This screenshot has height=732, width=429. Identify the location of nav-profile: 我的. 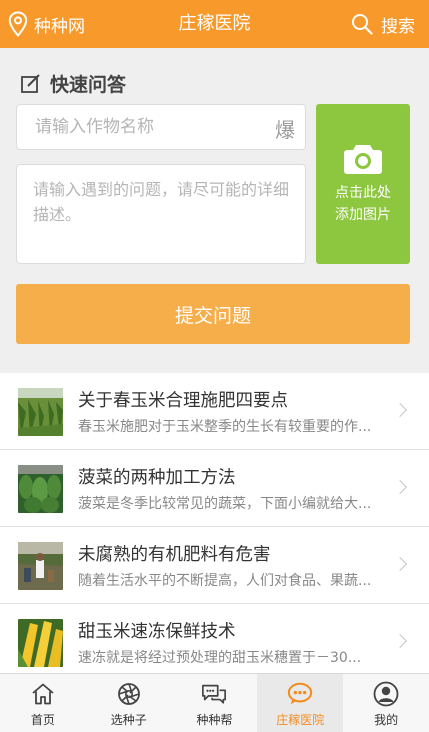
(386, 703).